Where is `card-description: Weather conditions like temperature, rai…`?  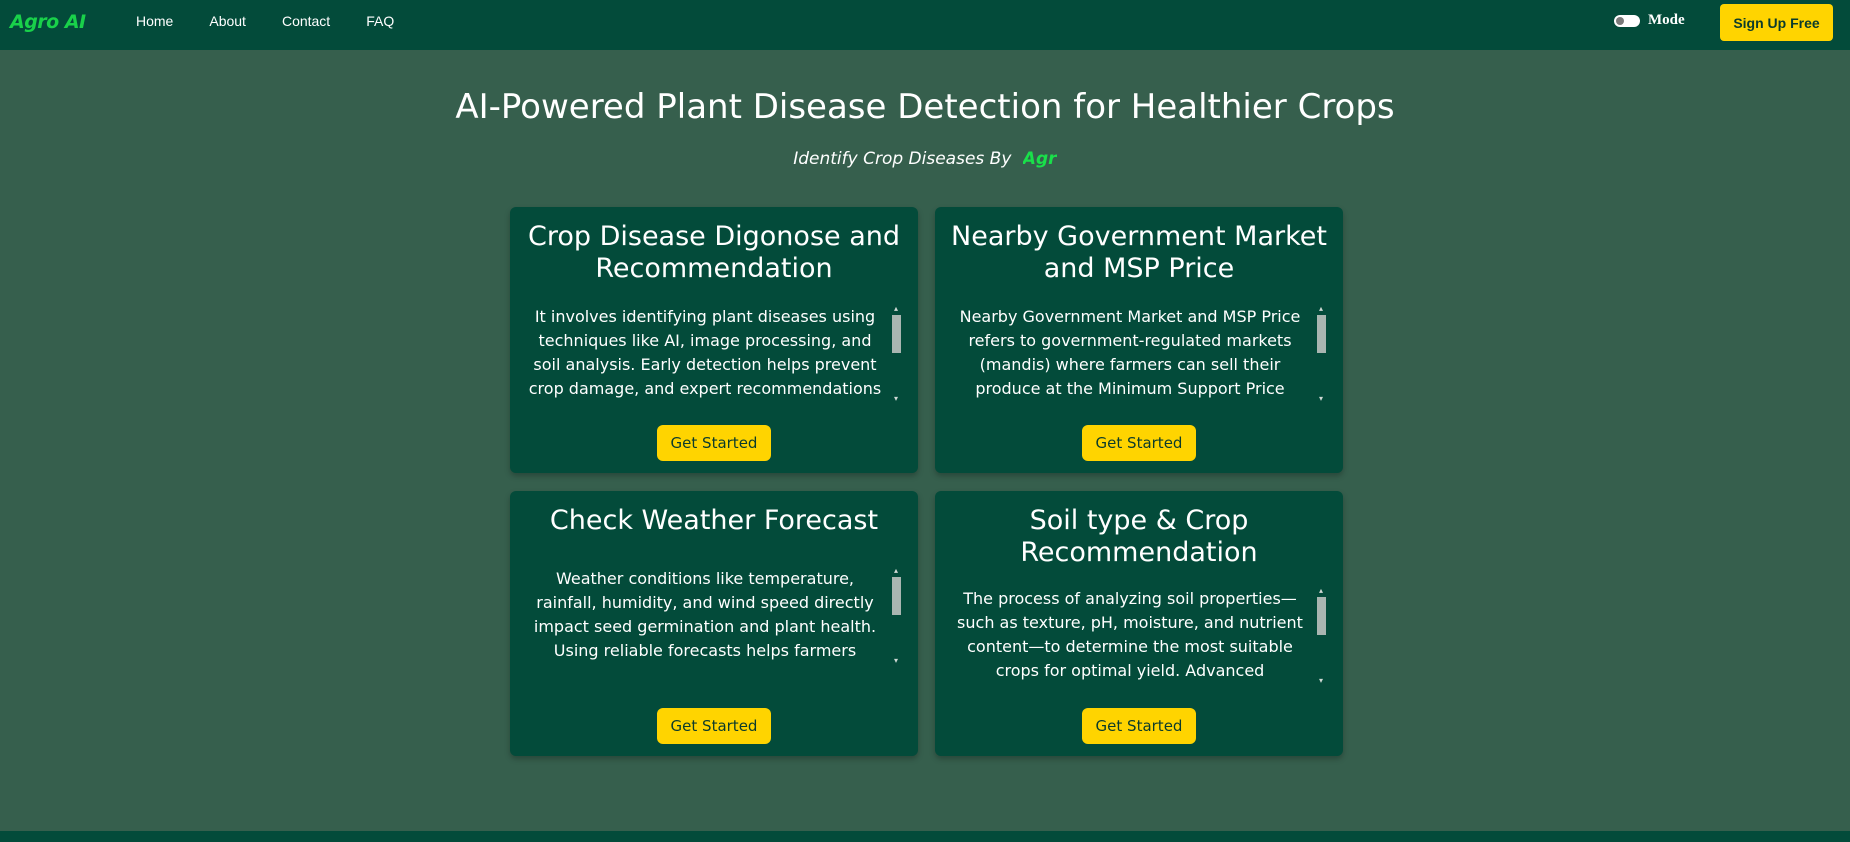
card-description: Weather conditions like temperature, rai… is located at coordinates (714, 616).